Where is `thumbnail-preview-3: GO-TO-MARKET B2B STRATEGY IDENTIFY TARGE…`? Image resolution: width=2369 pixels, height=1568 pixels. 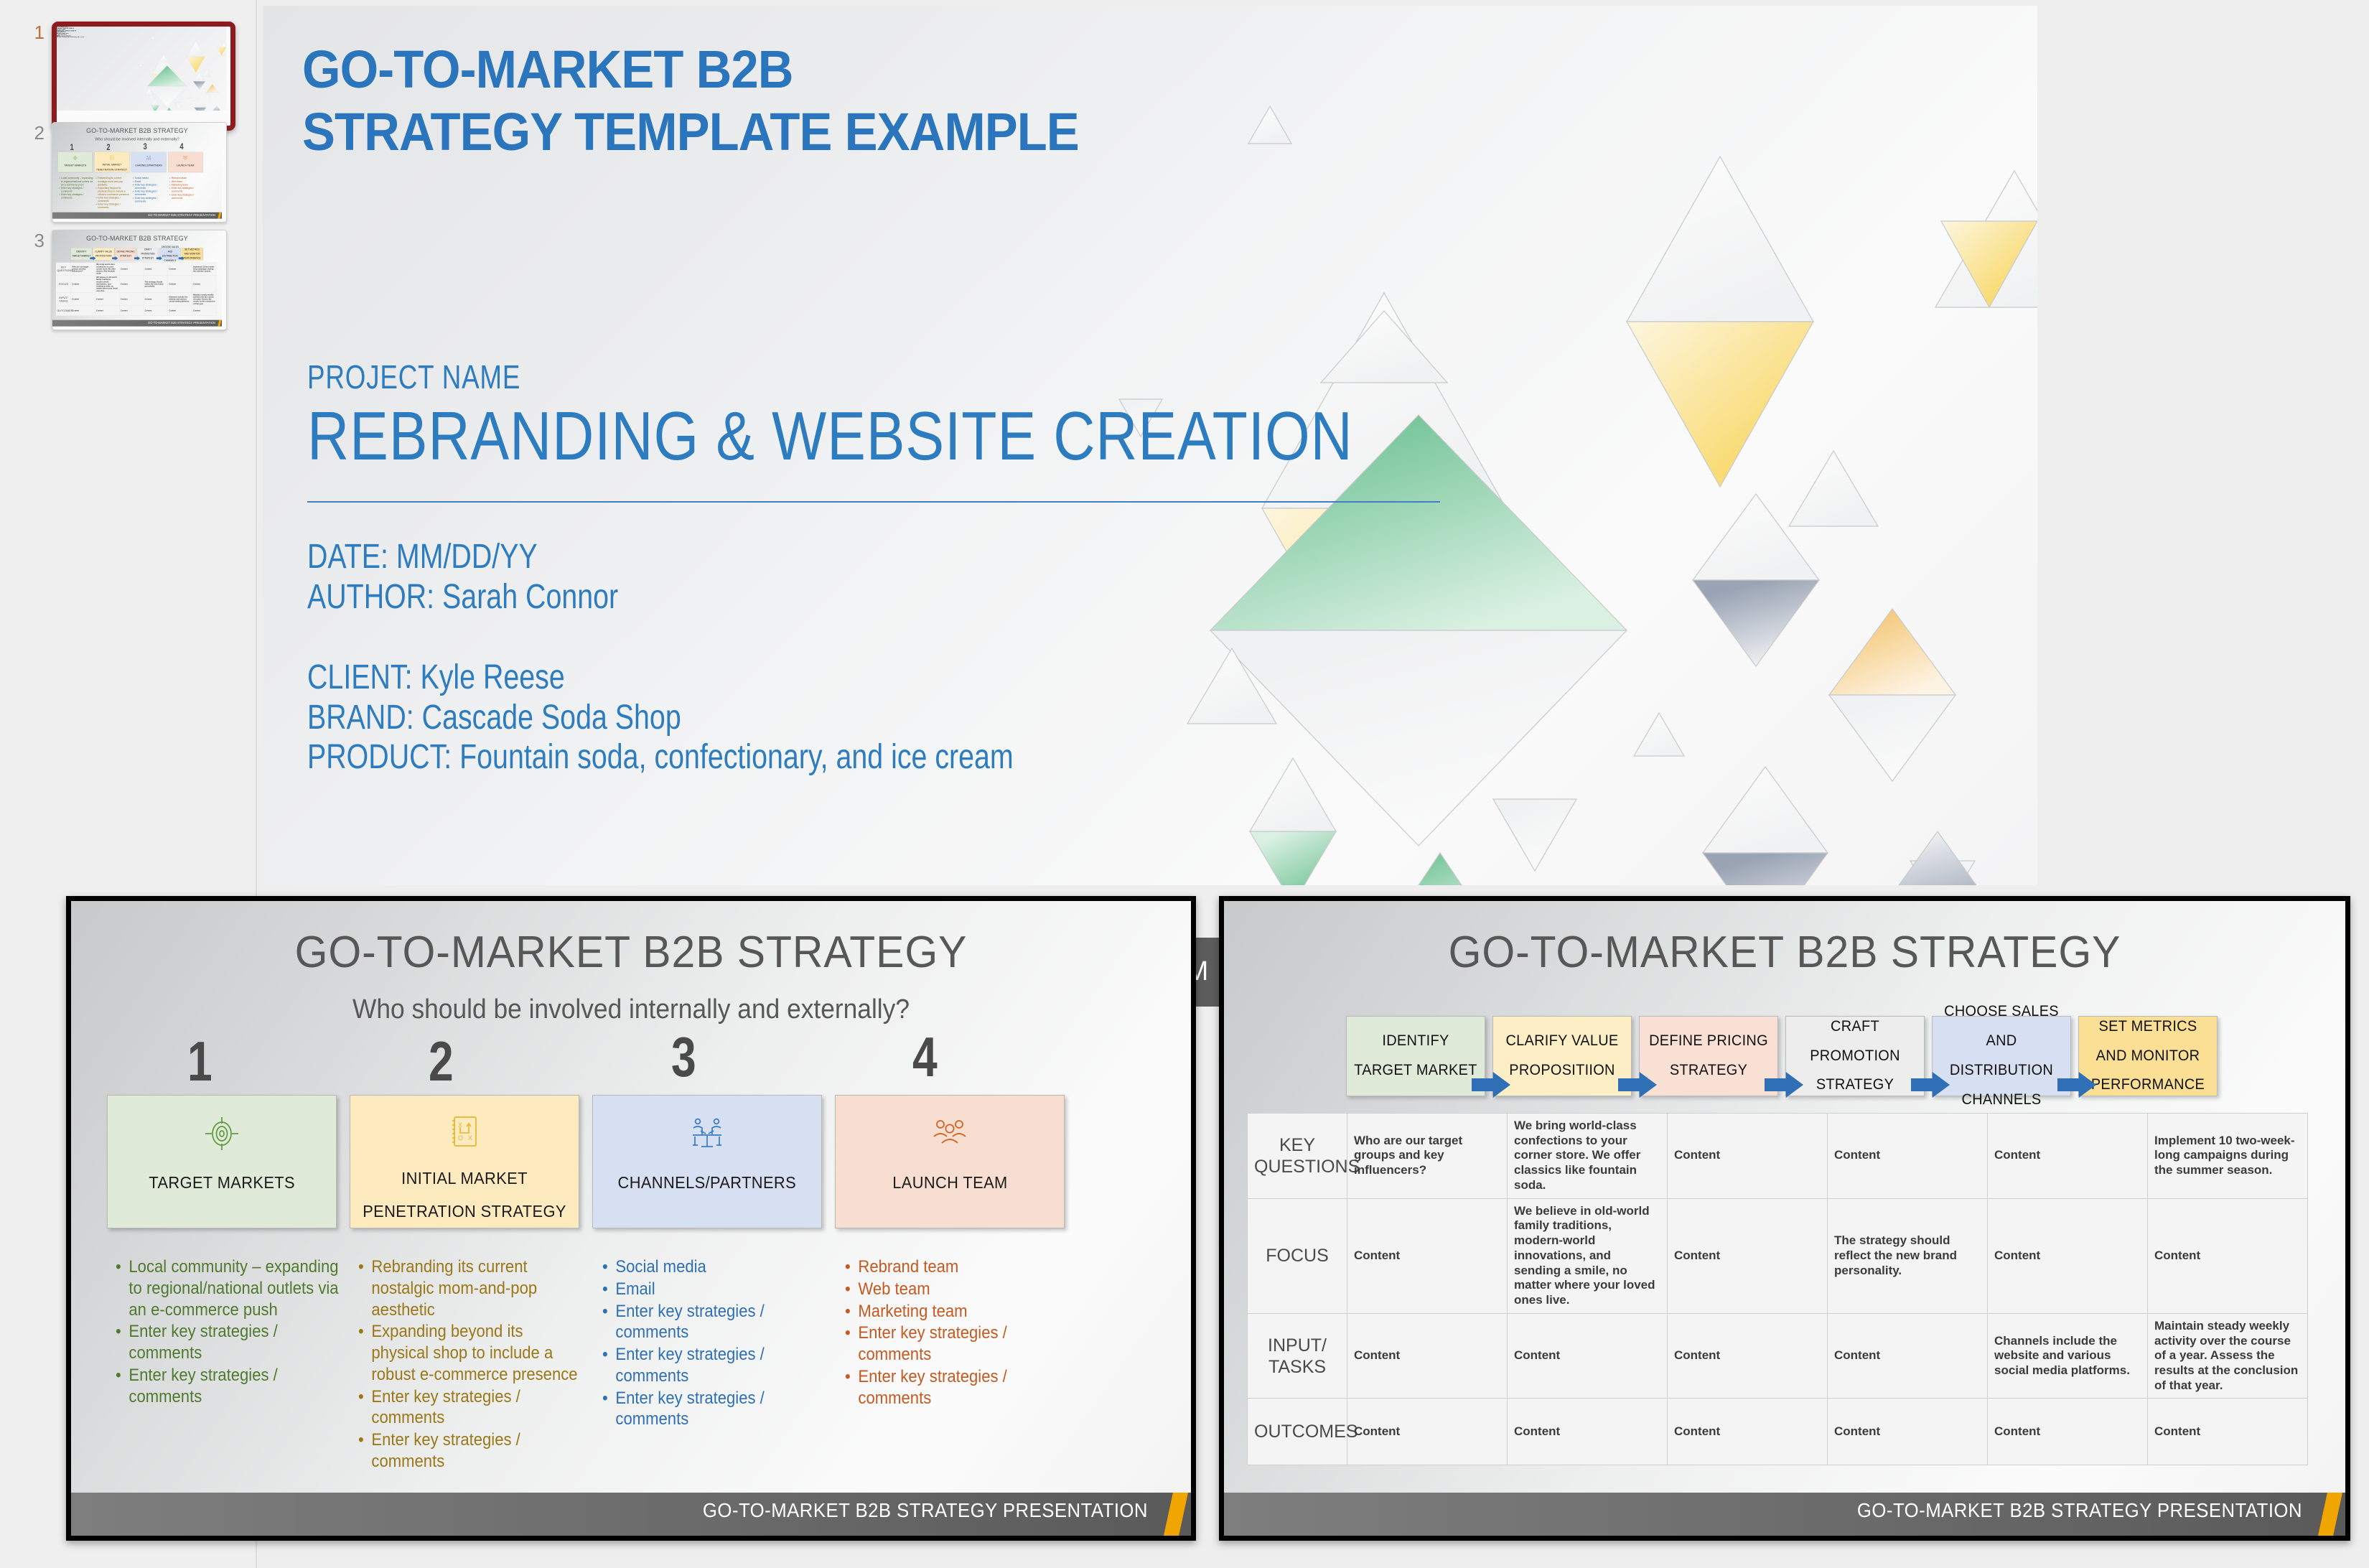
thumbnail-preview-3: GO-TO-MARKET B2B STRATEGY IDENTIFY TARGE… is located at coordinates (139, 280).